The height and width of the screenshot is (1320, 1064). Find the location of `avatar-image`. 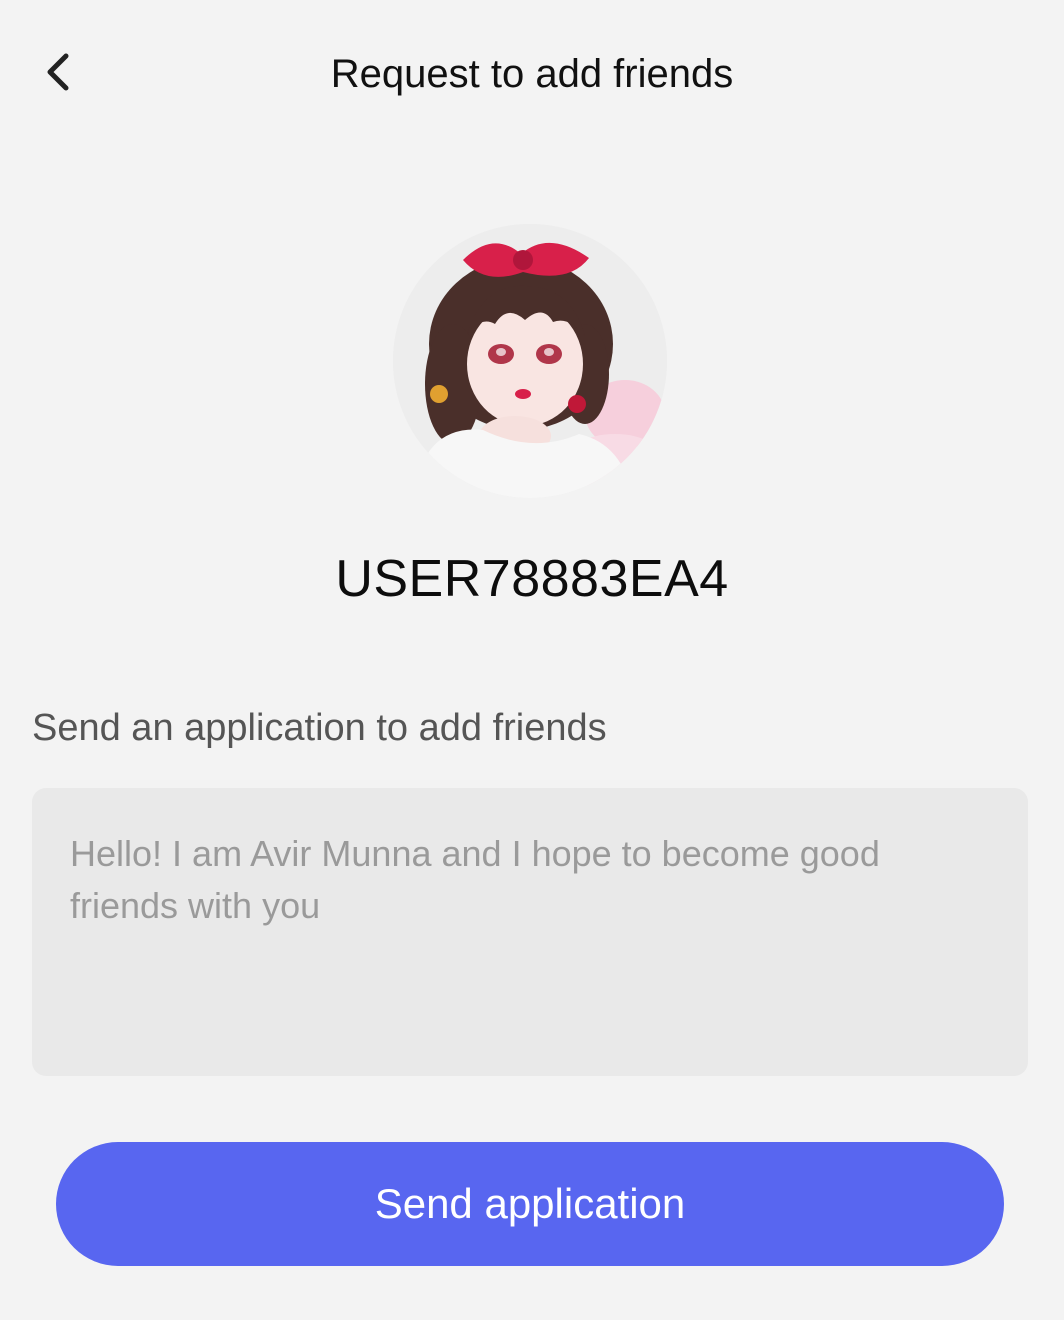

avatar-image is located at coordinates (530, 361).